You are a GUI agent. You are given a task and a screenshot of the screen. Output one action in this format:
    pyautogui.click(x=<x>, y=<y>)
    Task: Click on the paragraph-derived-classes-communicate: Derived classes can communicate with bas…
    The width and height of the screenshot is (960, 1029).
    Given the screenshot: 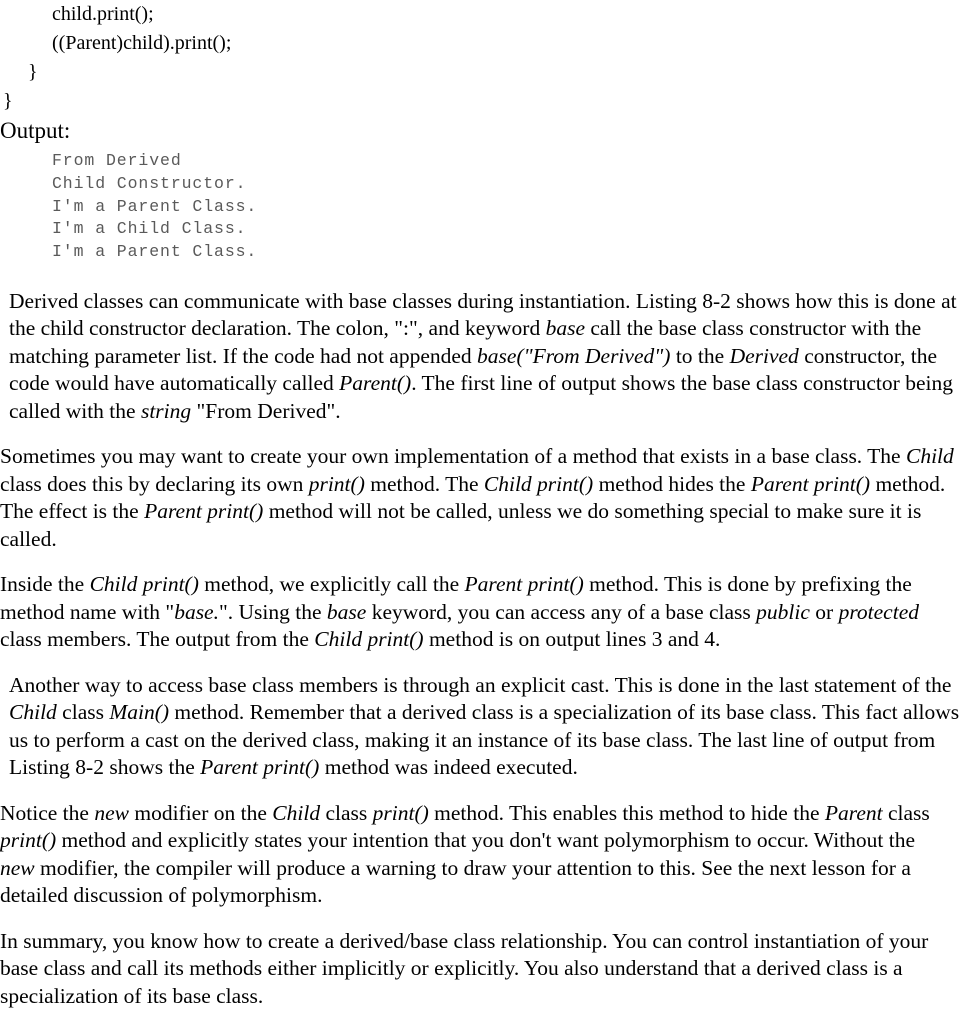 What is the action you would take?
    pyautogui.click(x=483, y=355)
    